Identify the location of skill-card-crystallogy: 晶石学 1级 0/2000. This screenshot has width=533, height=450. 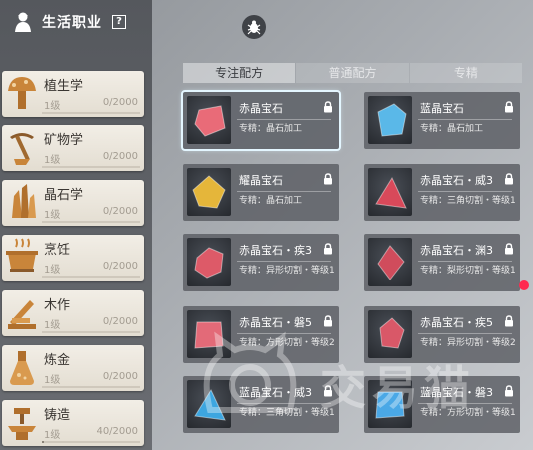
(73, 203).